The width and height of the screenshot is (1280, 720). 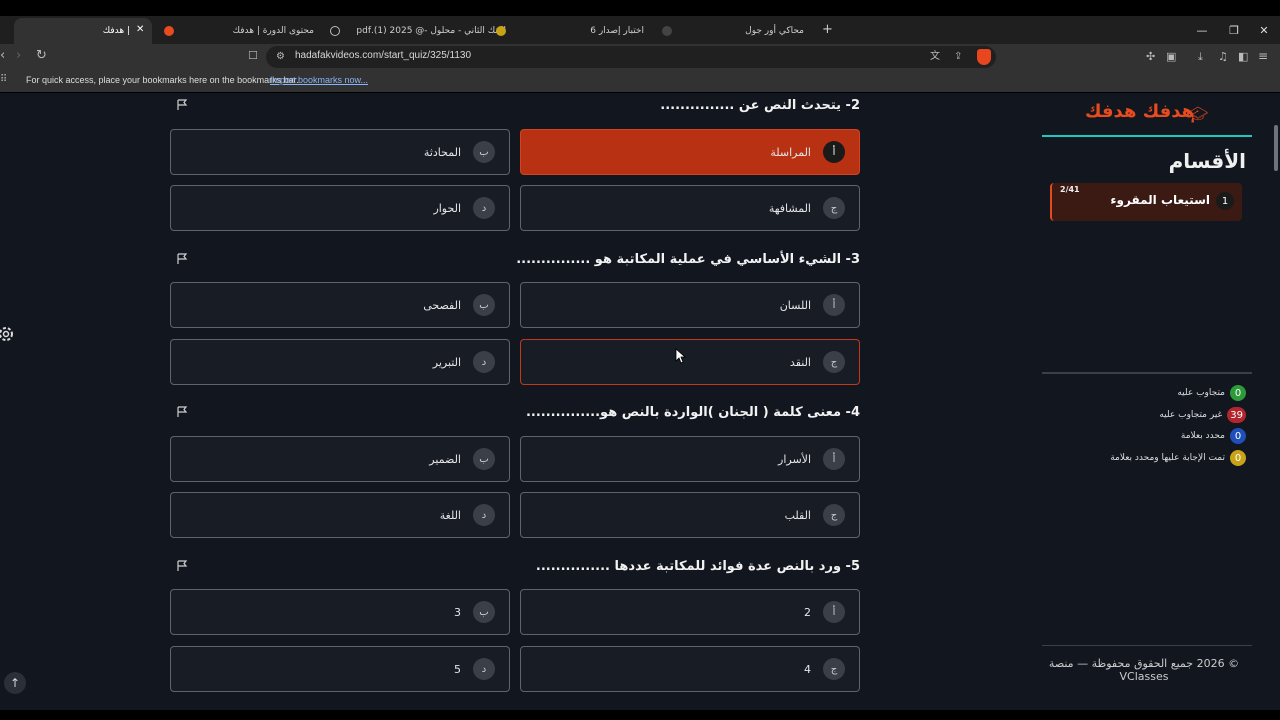 What do you see at coordinates (807, 612) in the screenshot?
I see `option-text: 2` at bounding box center [807, 612].